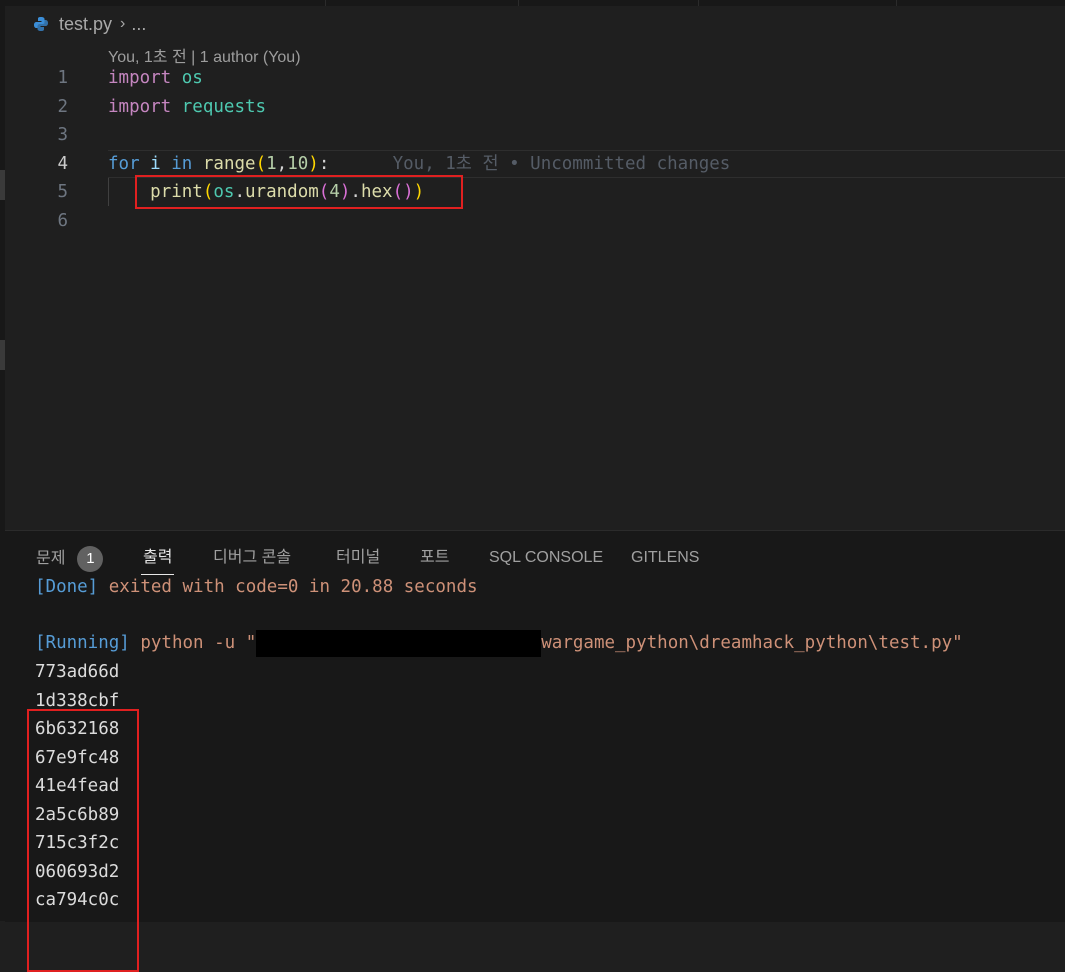 The width and height of the screenshot is (1065, 972). What do you see at coordinates (62, 106) in the screenshot?
I see `line-number: 2` at bounding box center [62, 106].